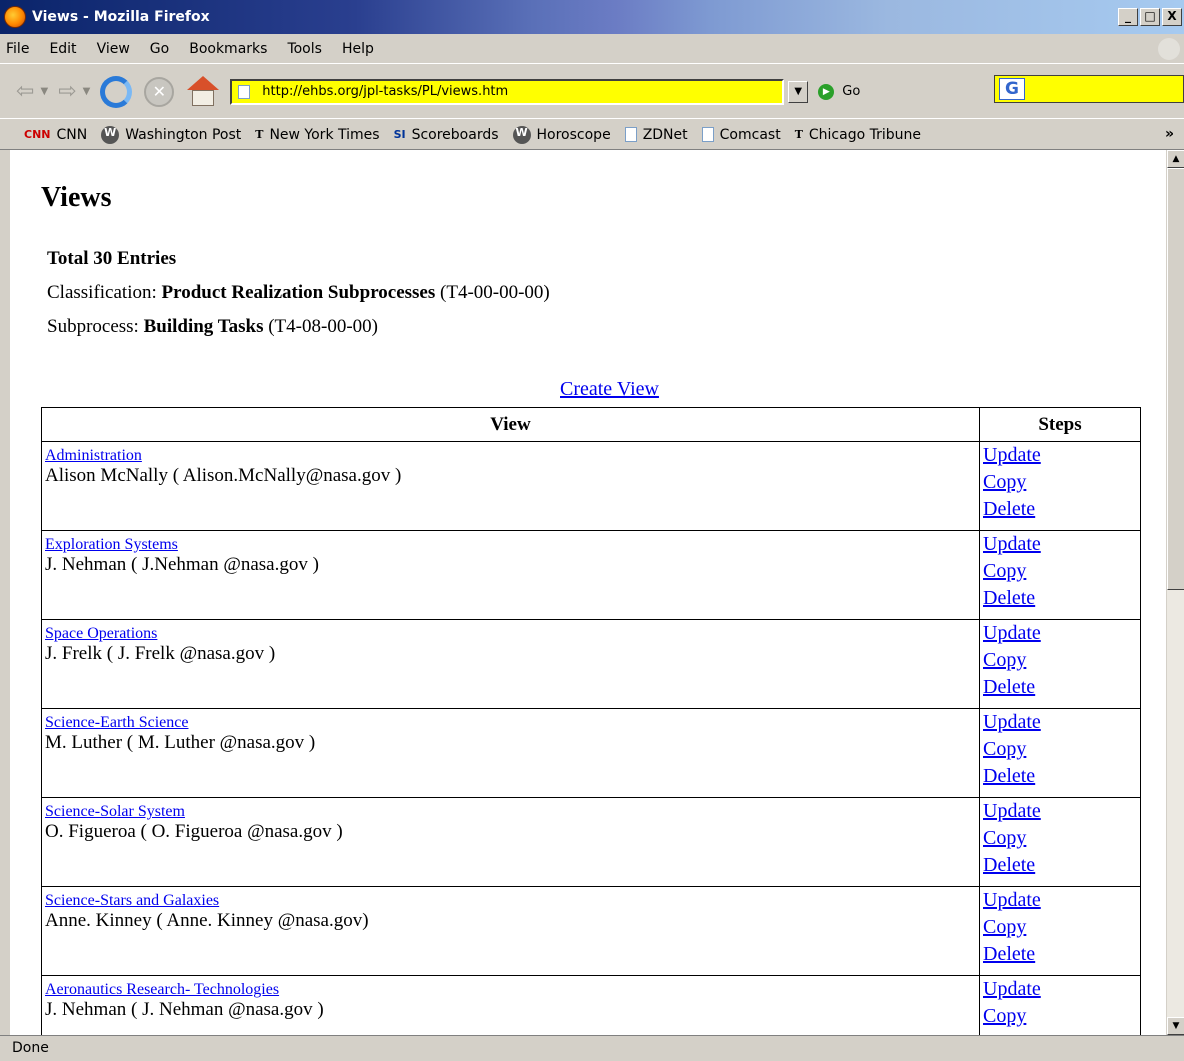 This screenshot has width=1184, height=1061. I want to click on bookmark-scoreboards: SI Scoreboards, so click(446, 135).